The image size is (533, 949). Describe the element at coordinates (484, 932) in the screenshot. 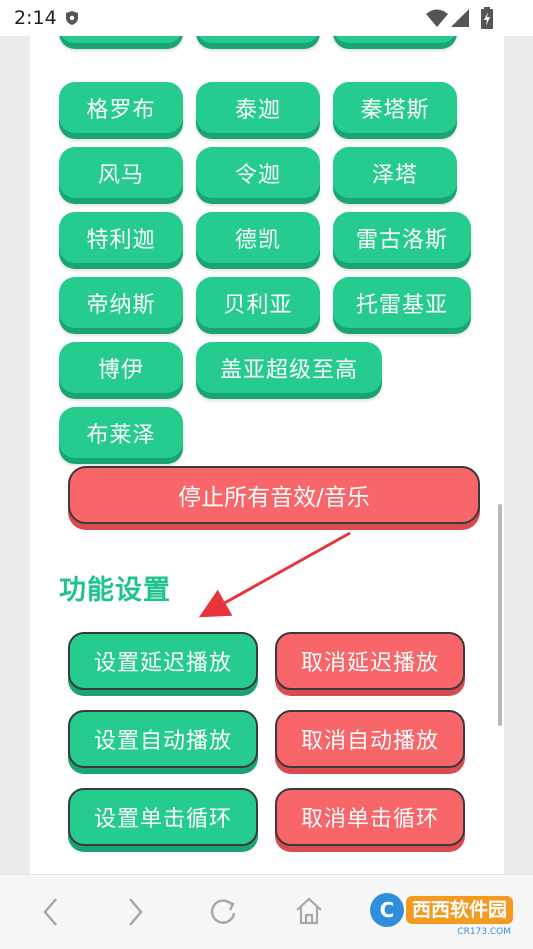

I see `watermark-sub: CR173.COM` at that location.